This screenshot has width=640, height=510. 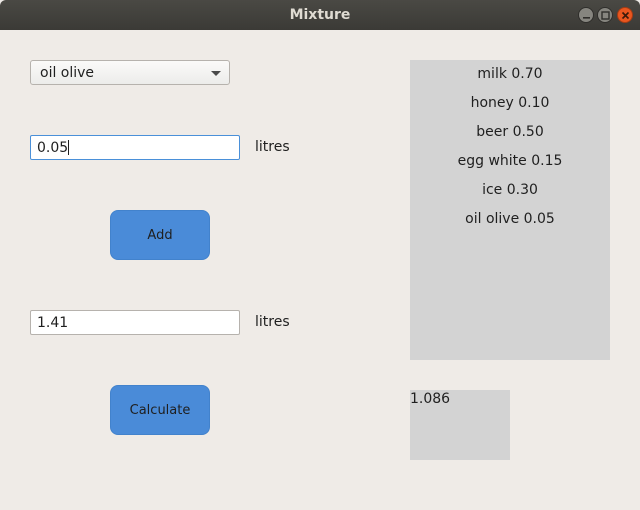 I want to click on amount-input: 0.05, so click(x=135, y=147).